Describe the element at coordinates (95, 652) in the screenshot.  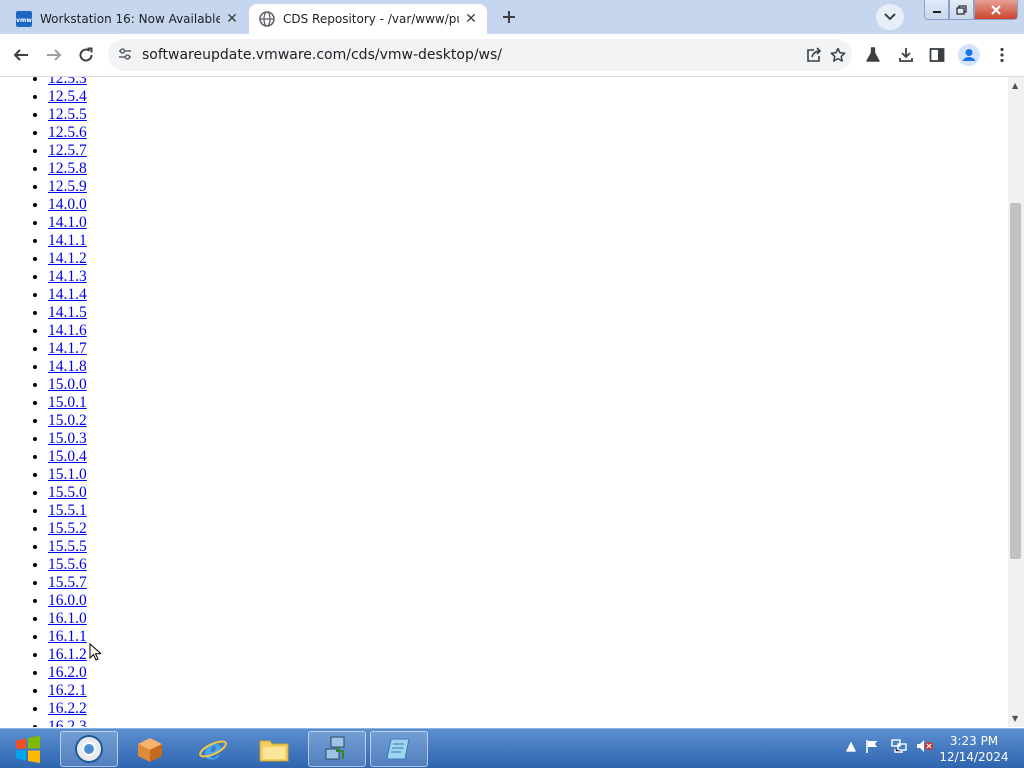
I see `mouse-cursor-icon` at that location.